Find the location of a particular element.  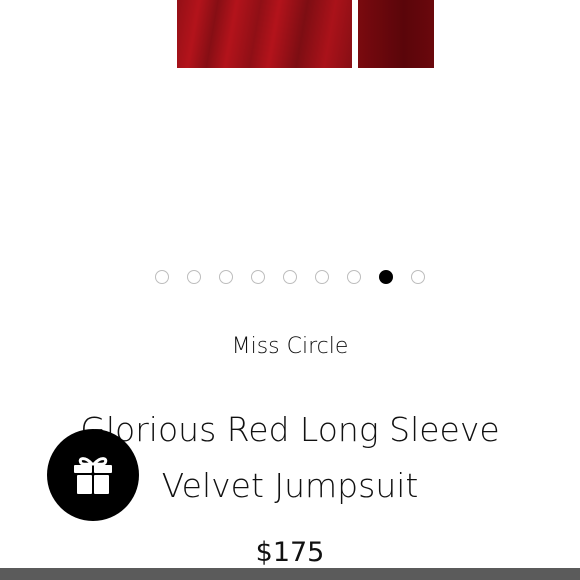

product-price: $175 is located at coordinates (290, 552).